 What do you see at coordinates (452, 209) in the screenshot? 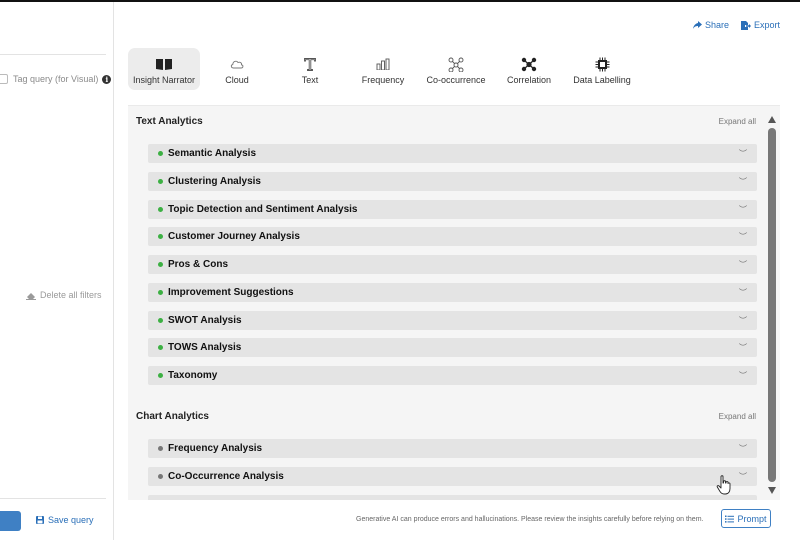
I see `accordion-item: Topic Detection and Sentiment Analysis ︶` at bounding box center [452, 209].